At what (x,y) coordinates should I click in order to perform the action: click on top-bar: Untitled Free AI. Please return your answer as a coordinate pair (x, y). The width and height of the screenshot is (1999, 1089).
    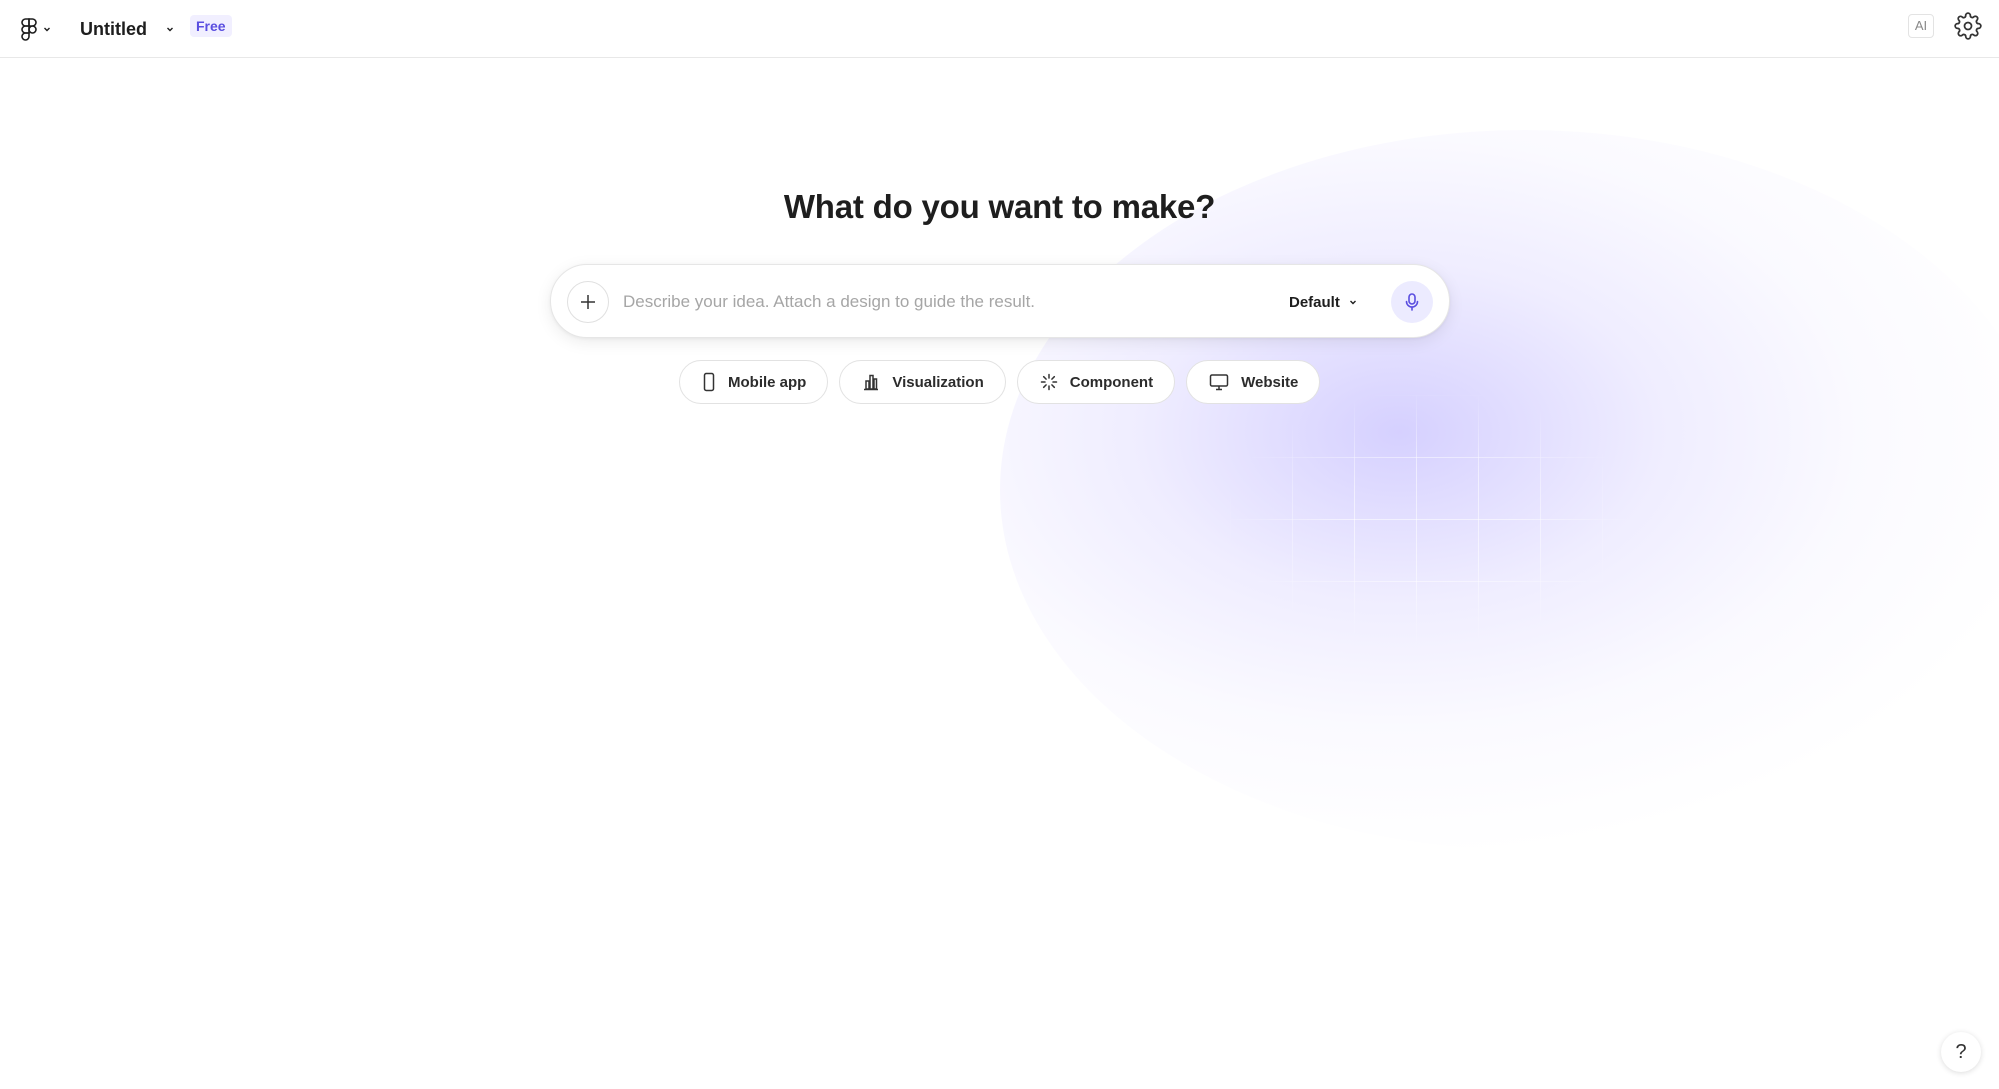
    Looking at the image, I should click on (999, 29).